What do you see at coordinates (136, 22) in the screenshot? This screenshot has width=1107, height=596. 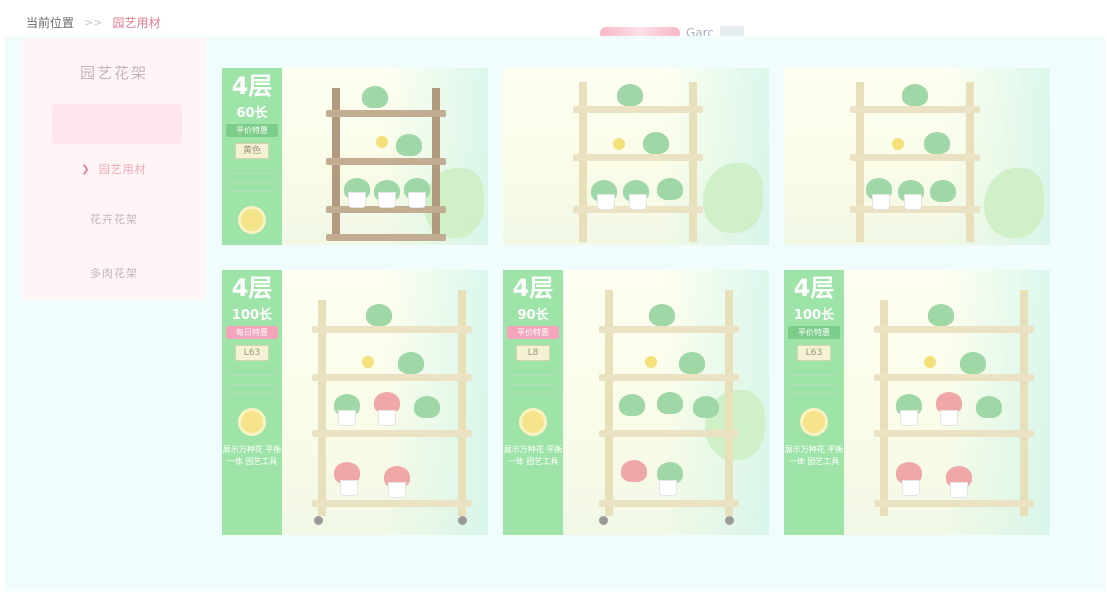 I see `breadcrumb-current: 园艺用材` at bounding box center [136, 22].